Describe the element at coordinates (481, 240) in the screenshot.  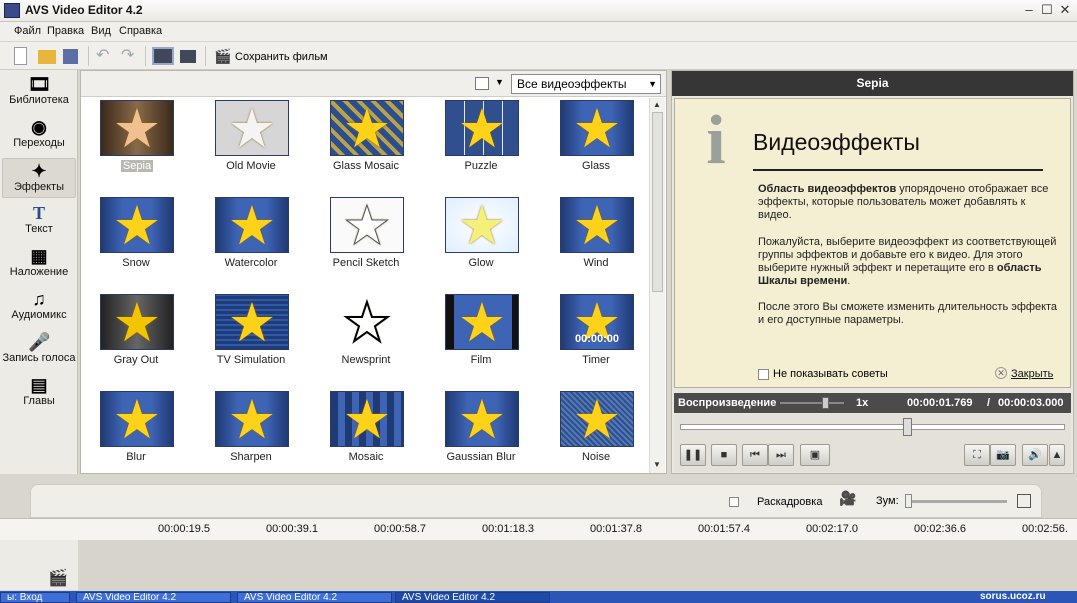
I see `effect-tile-glow: ★ Glow` at that location.